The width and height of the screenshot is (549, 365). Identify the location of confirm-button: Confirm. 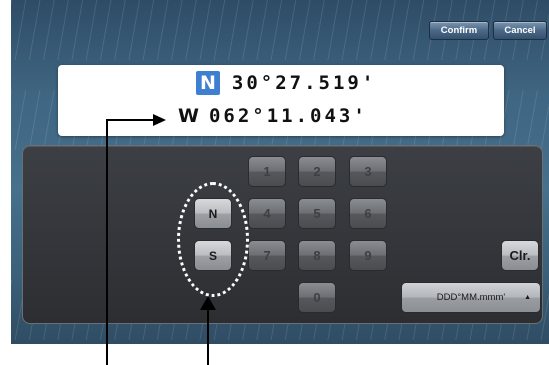
(459, 30).